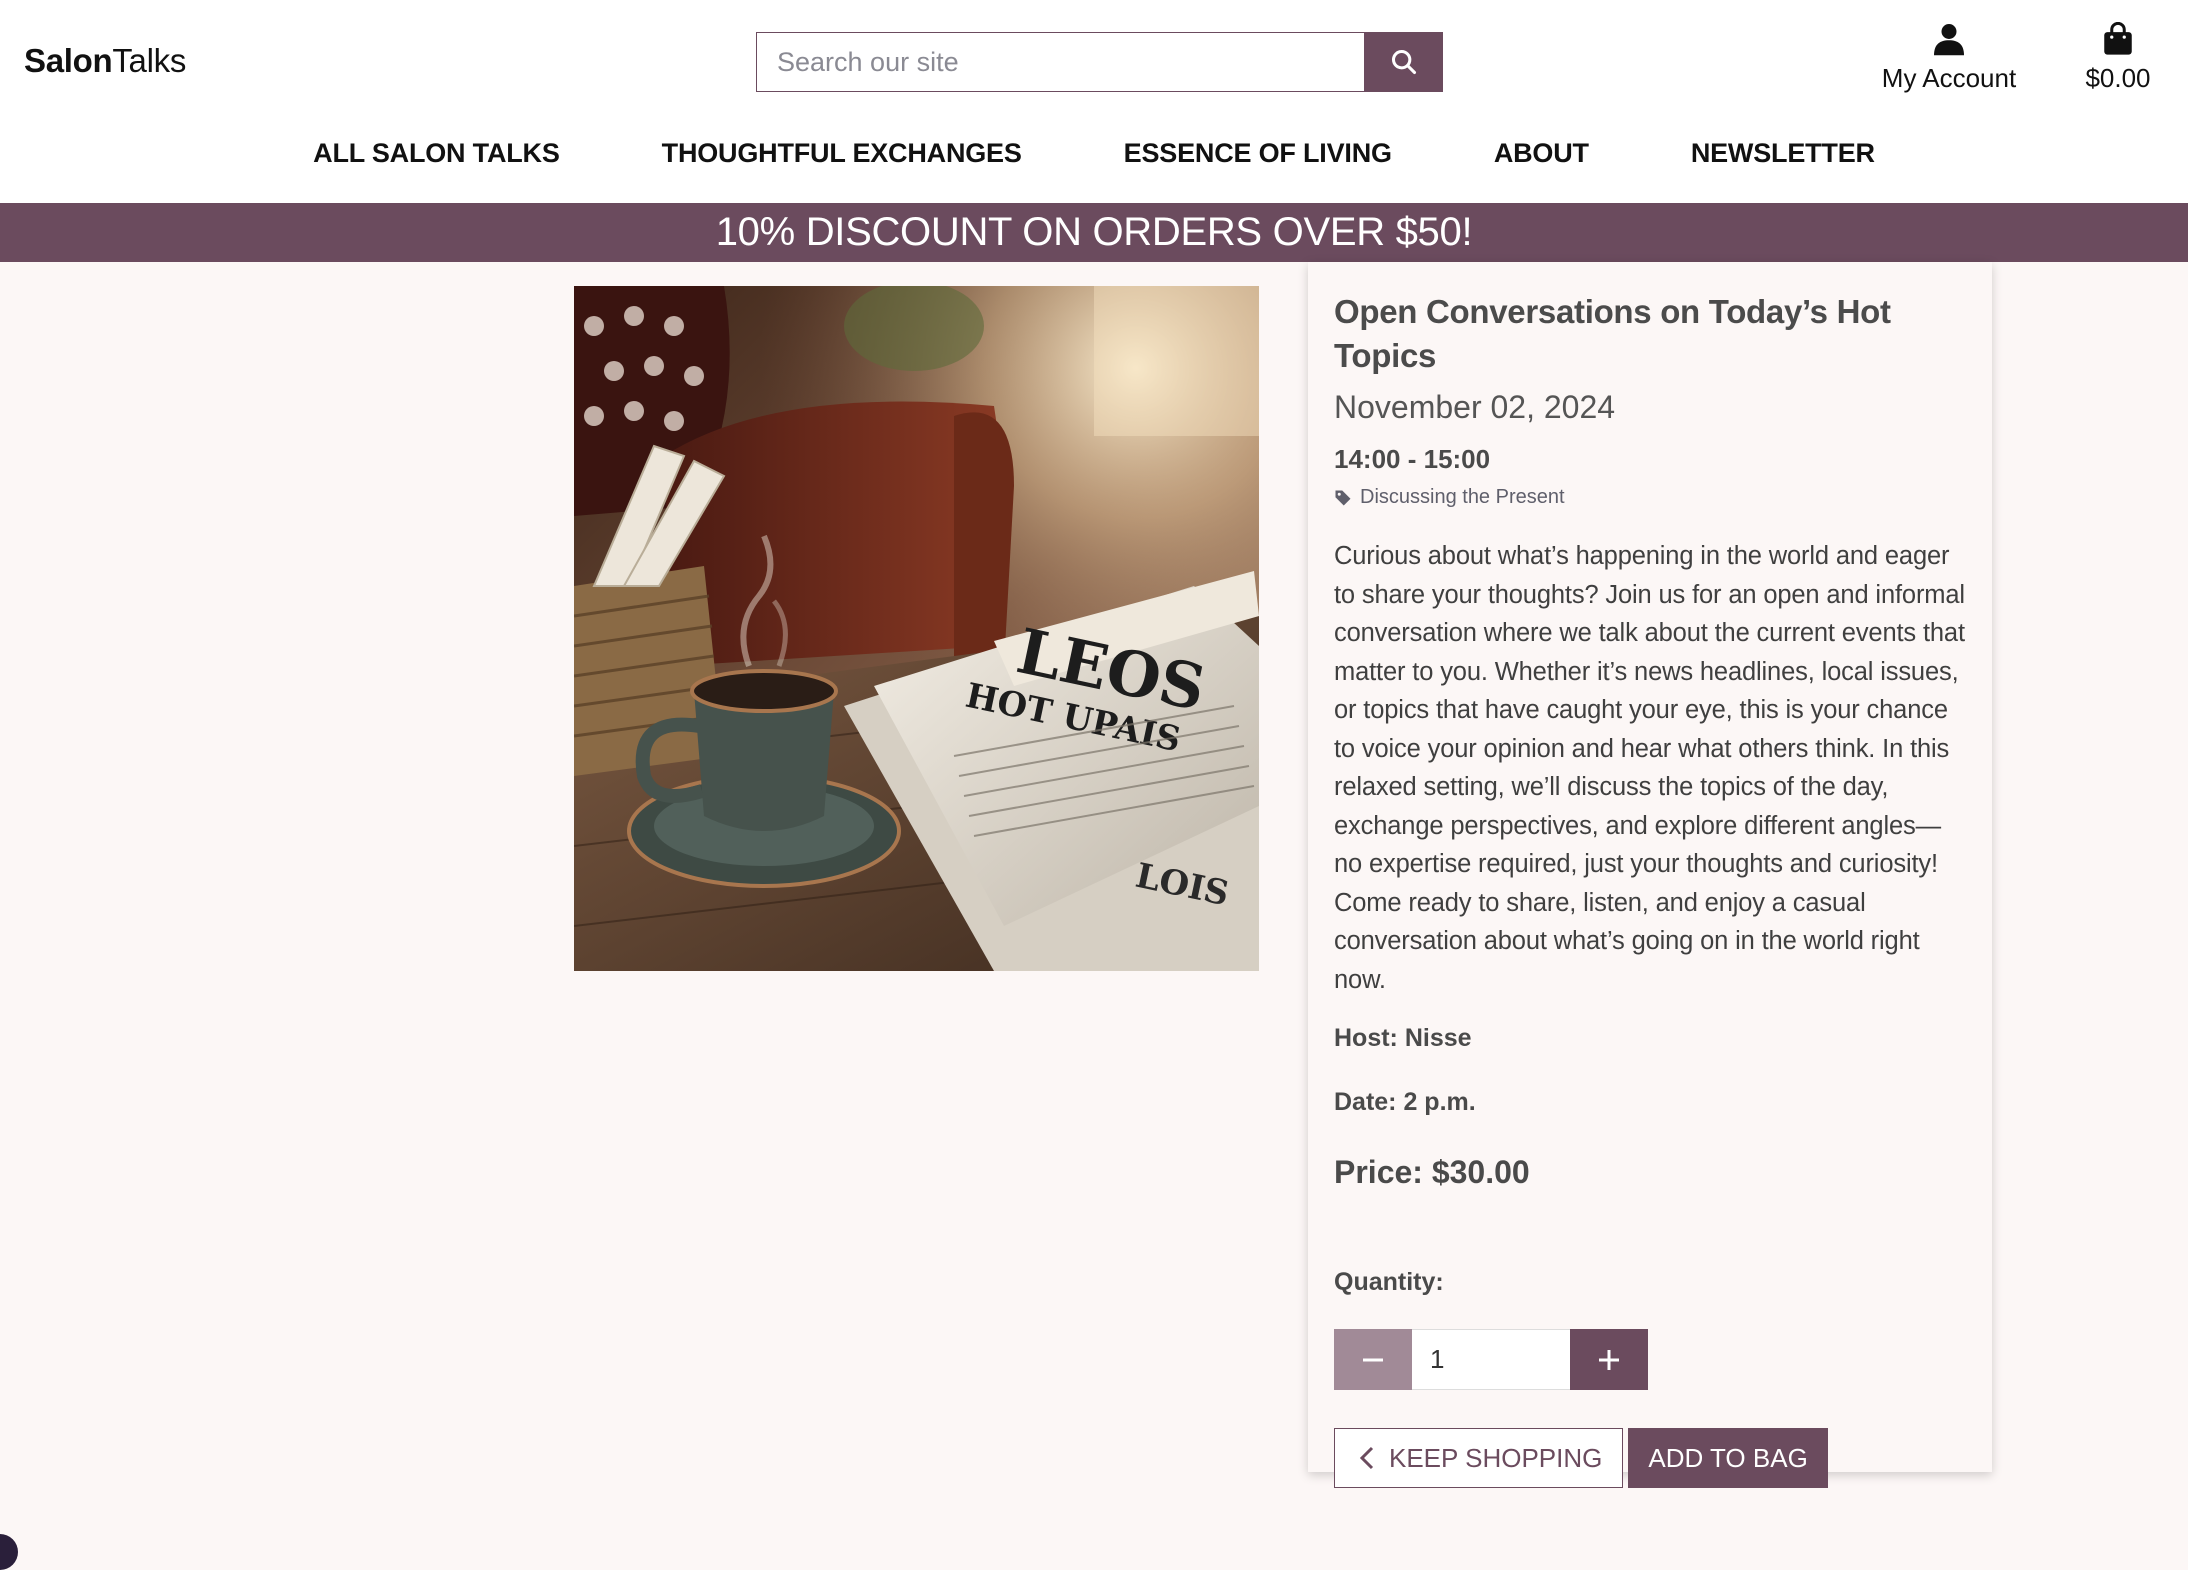 This screenshot has width=2188, height=1570. Describe the element at coordinates (2118, 38) in the screenshot. I see `shopping-bag-icon` at that location.